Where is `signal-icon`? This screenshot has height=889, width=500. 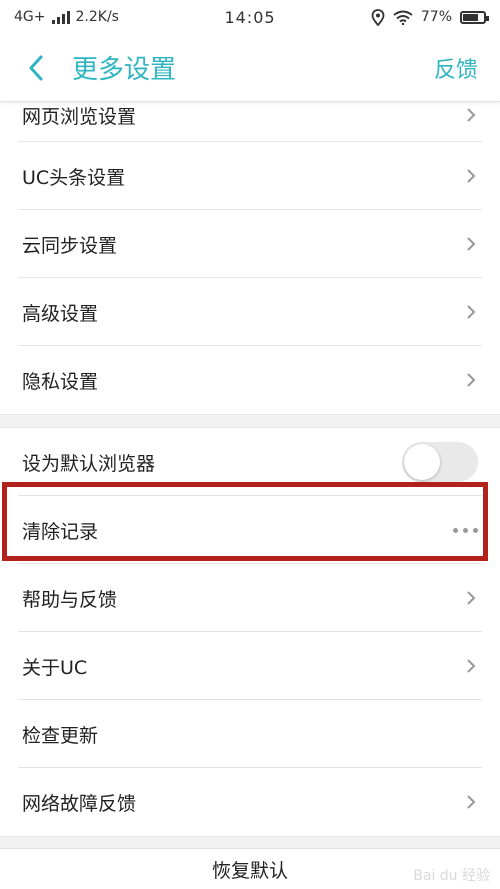 signal-icon is located at coordinates (60, 17).